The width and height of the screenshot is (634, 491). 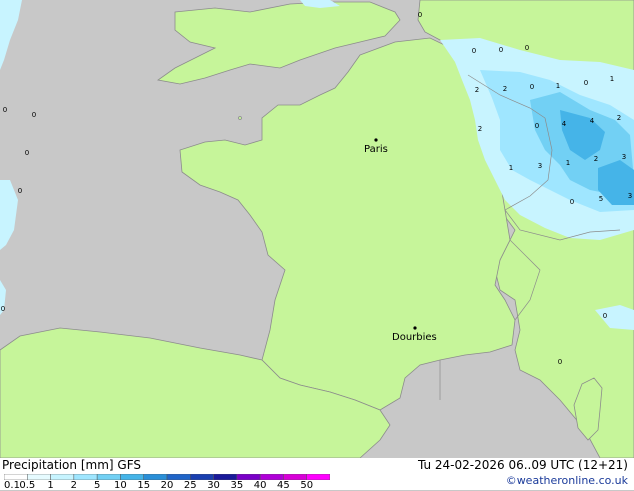 I want to click on legend-tick-label: 15, so click(x=144, y=485).